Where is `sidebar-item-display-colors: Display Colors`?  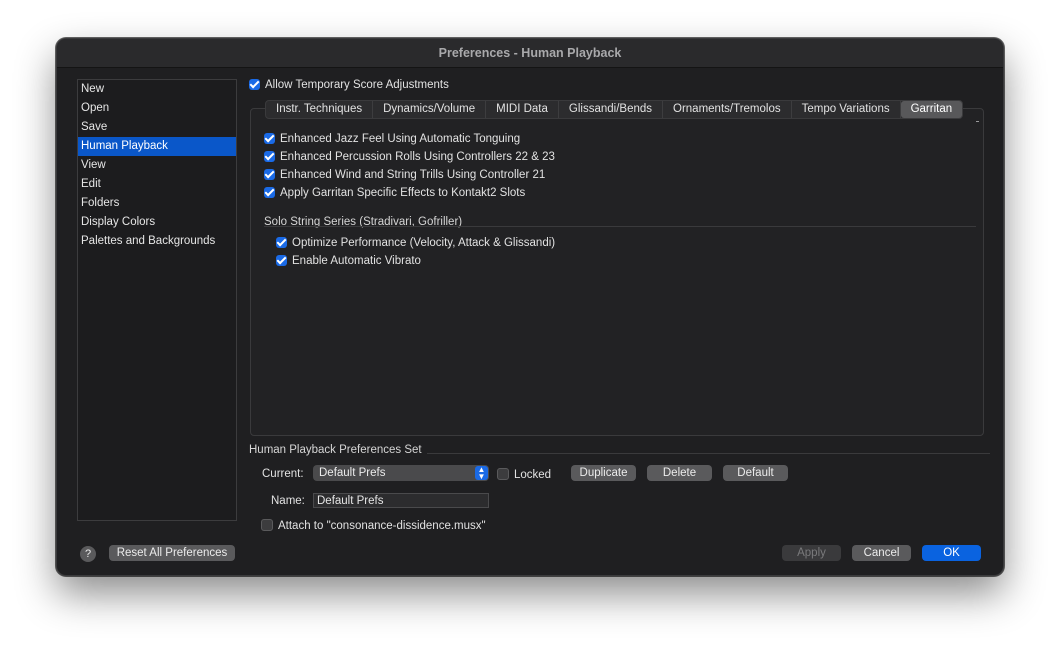
sidebar-item-display-colors: Display Colors is located at coordinates (157, 222).